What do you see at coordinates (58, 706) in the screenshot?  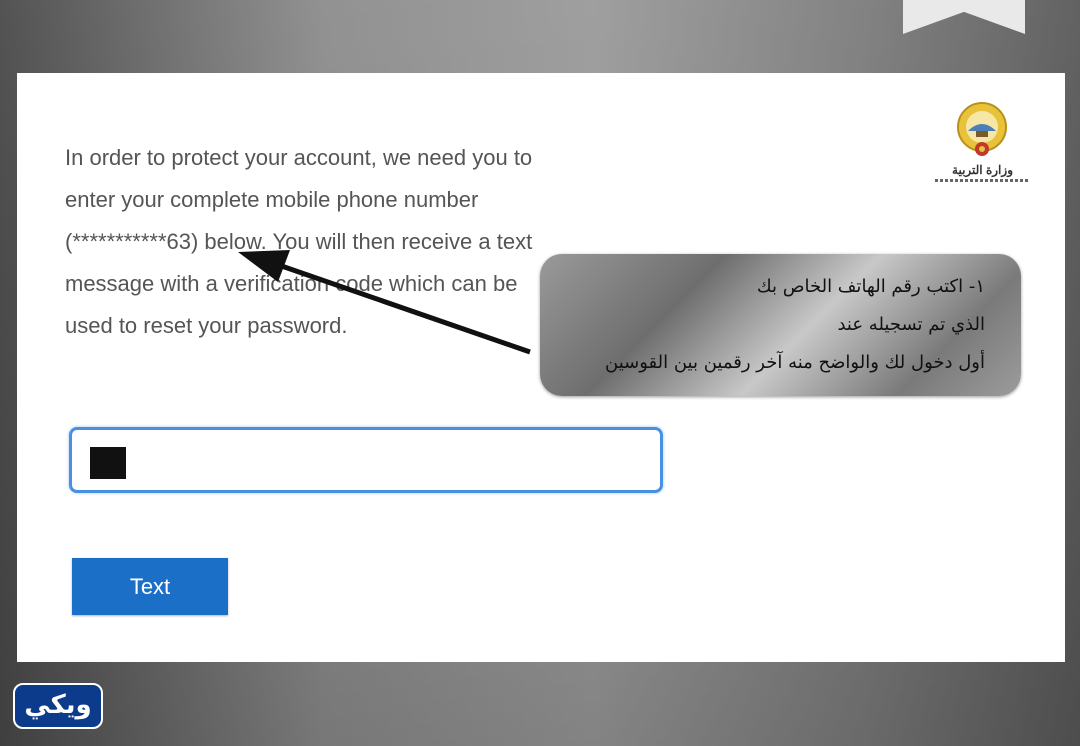 I see `site-watermark: ويكي` at bounding box center [58, 706].